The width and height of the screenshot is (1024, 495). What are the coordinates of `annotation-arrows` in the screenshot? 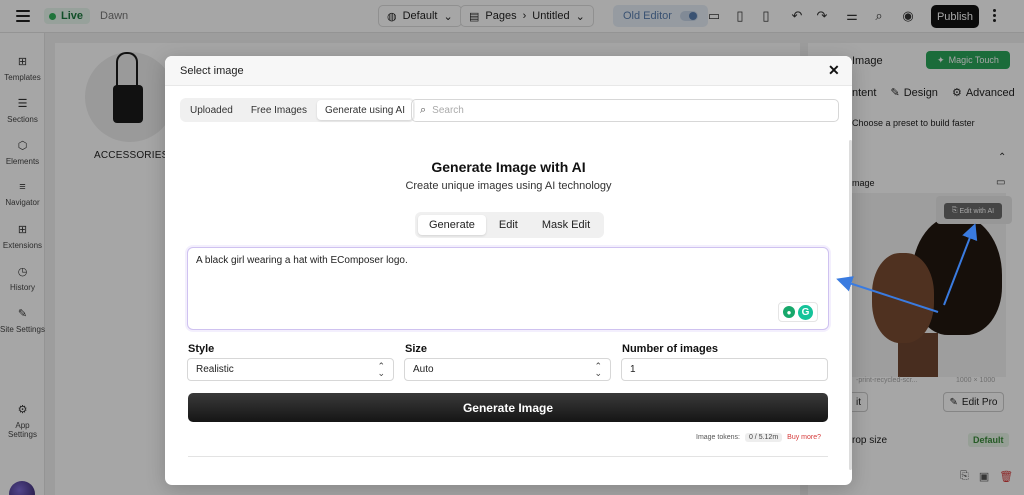 It's located at (907, 268).